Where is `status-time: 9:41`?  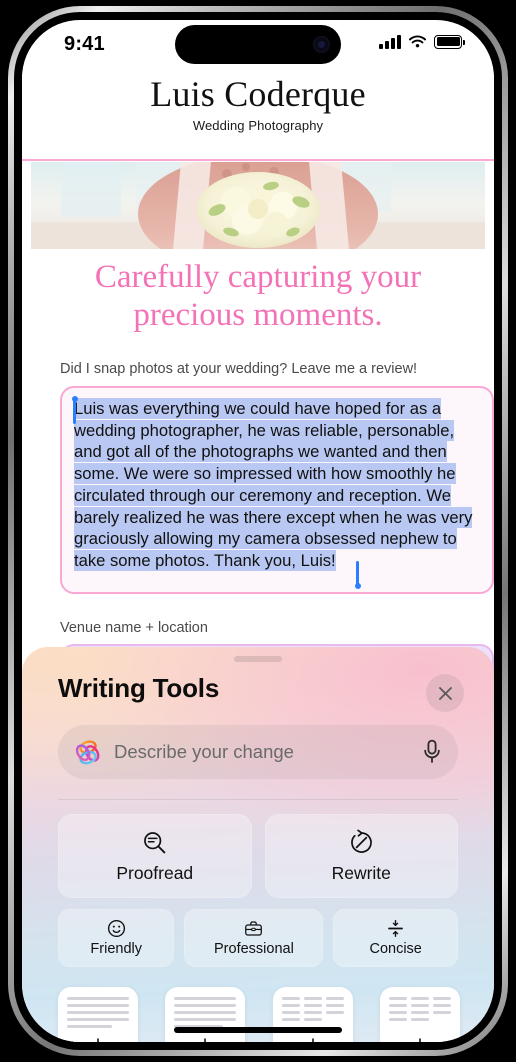
status-time: 9:41 is located at coordinates (84, 44).